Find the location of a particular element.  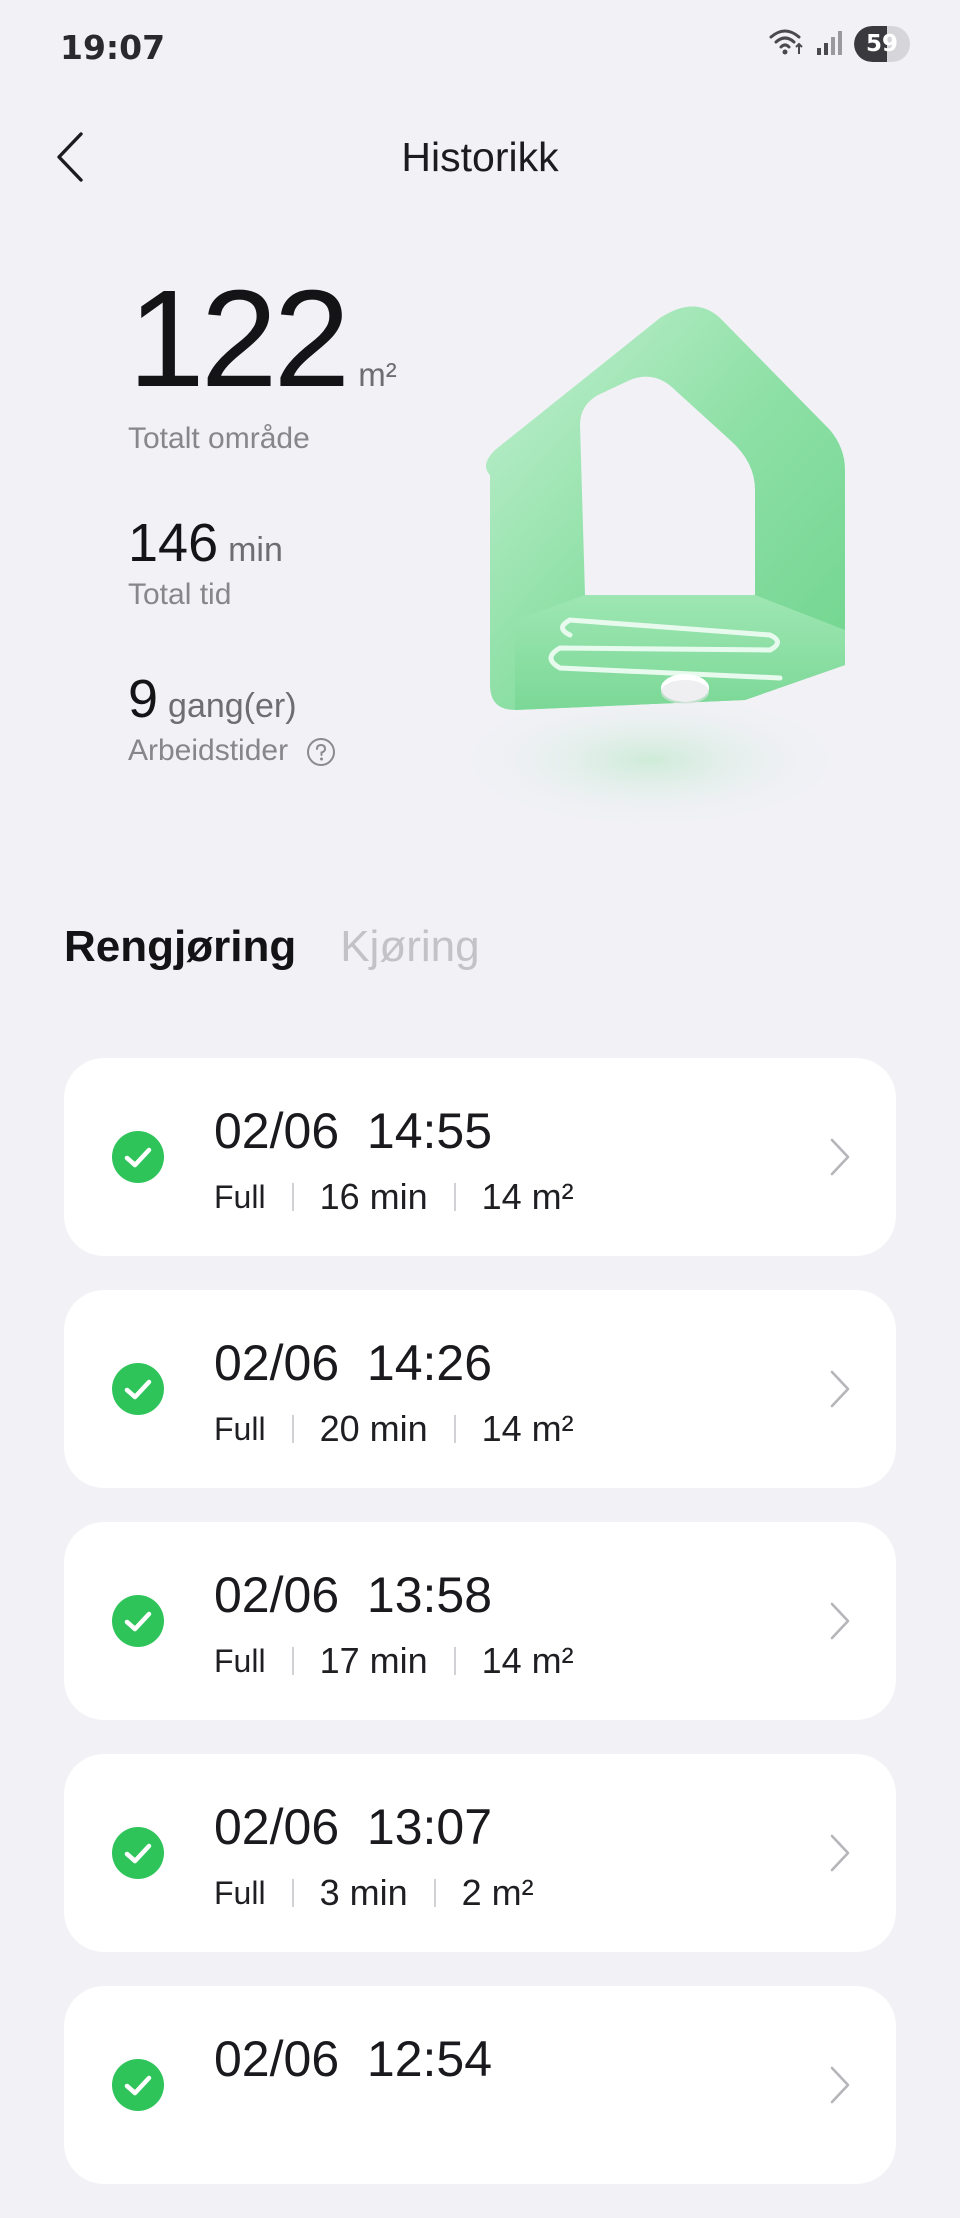

total-time-unit: min is located at coordinates (255, 550).